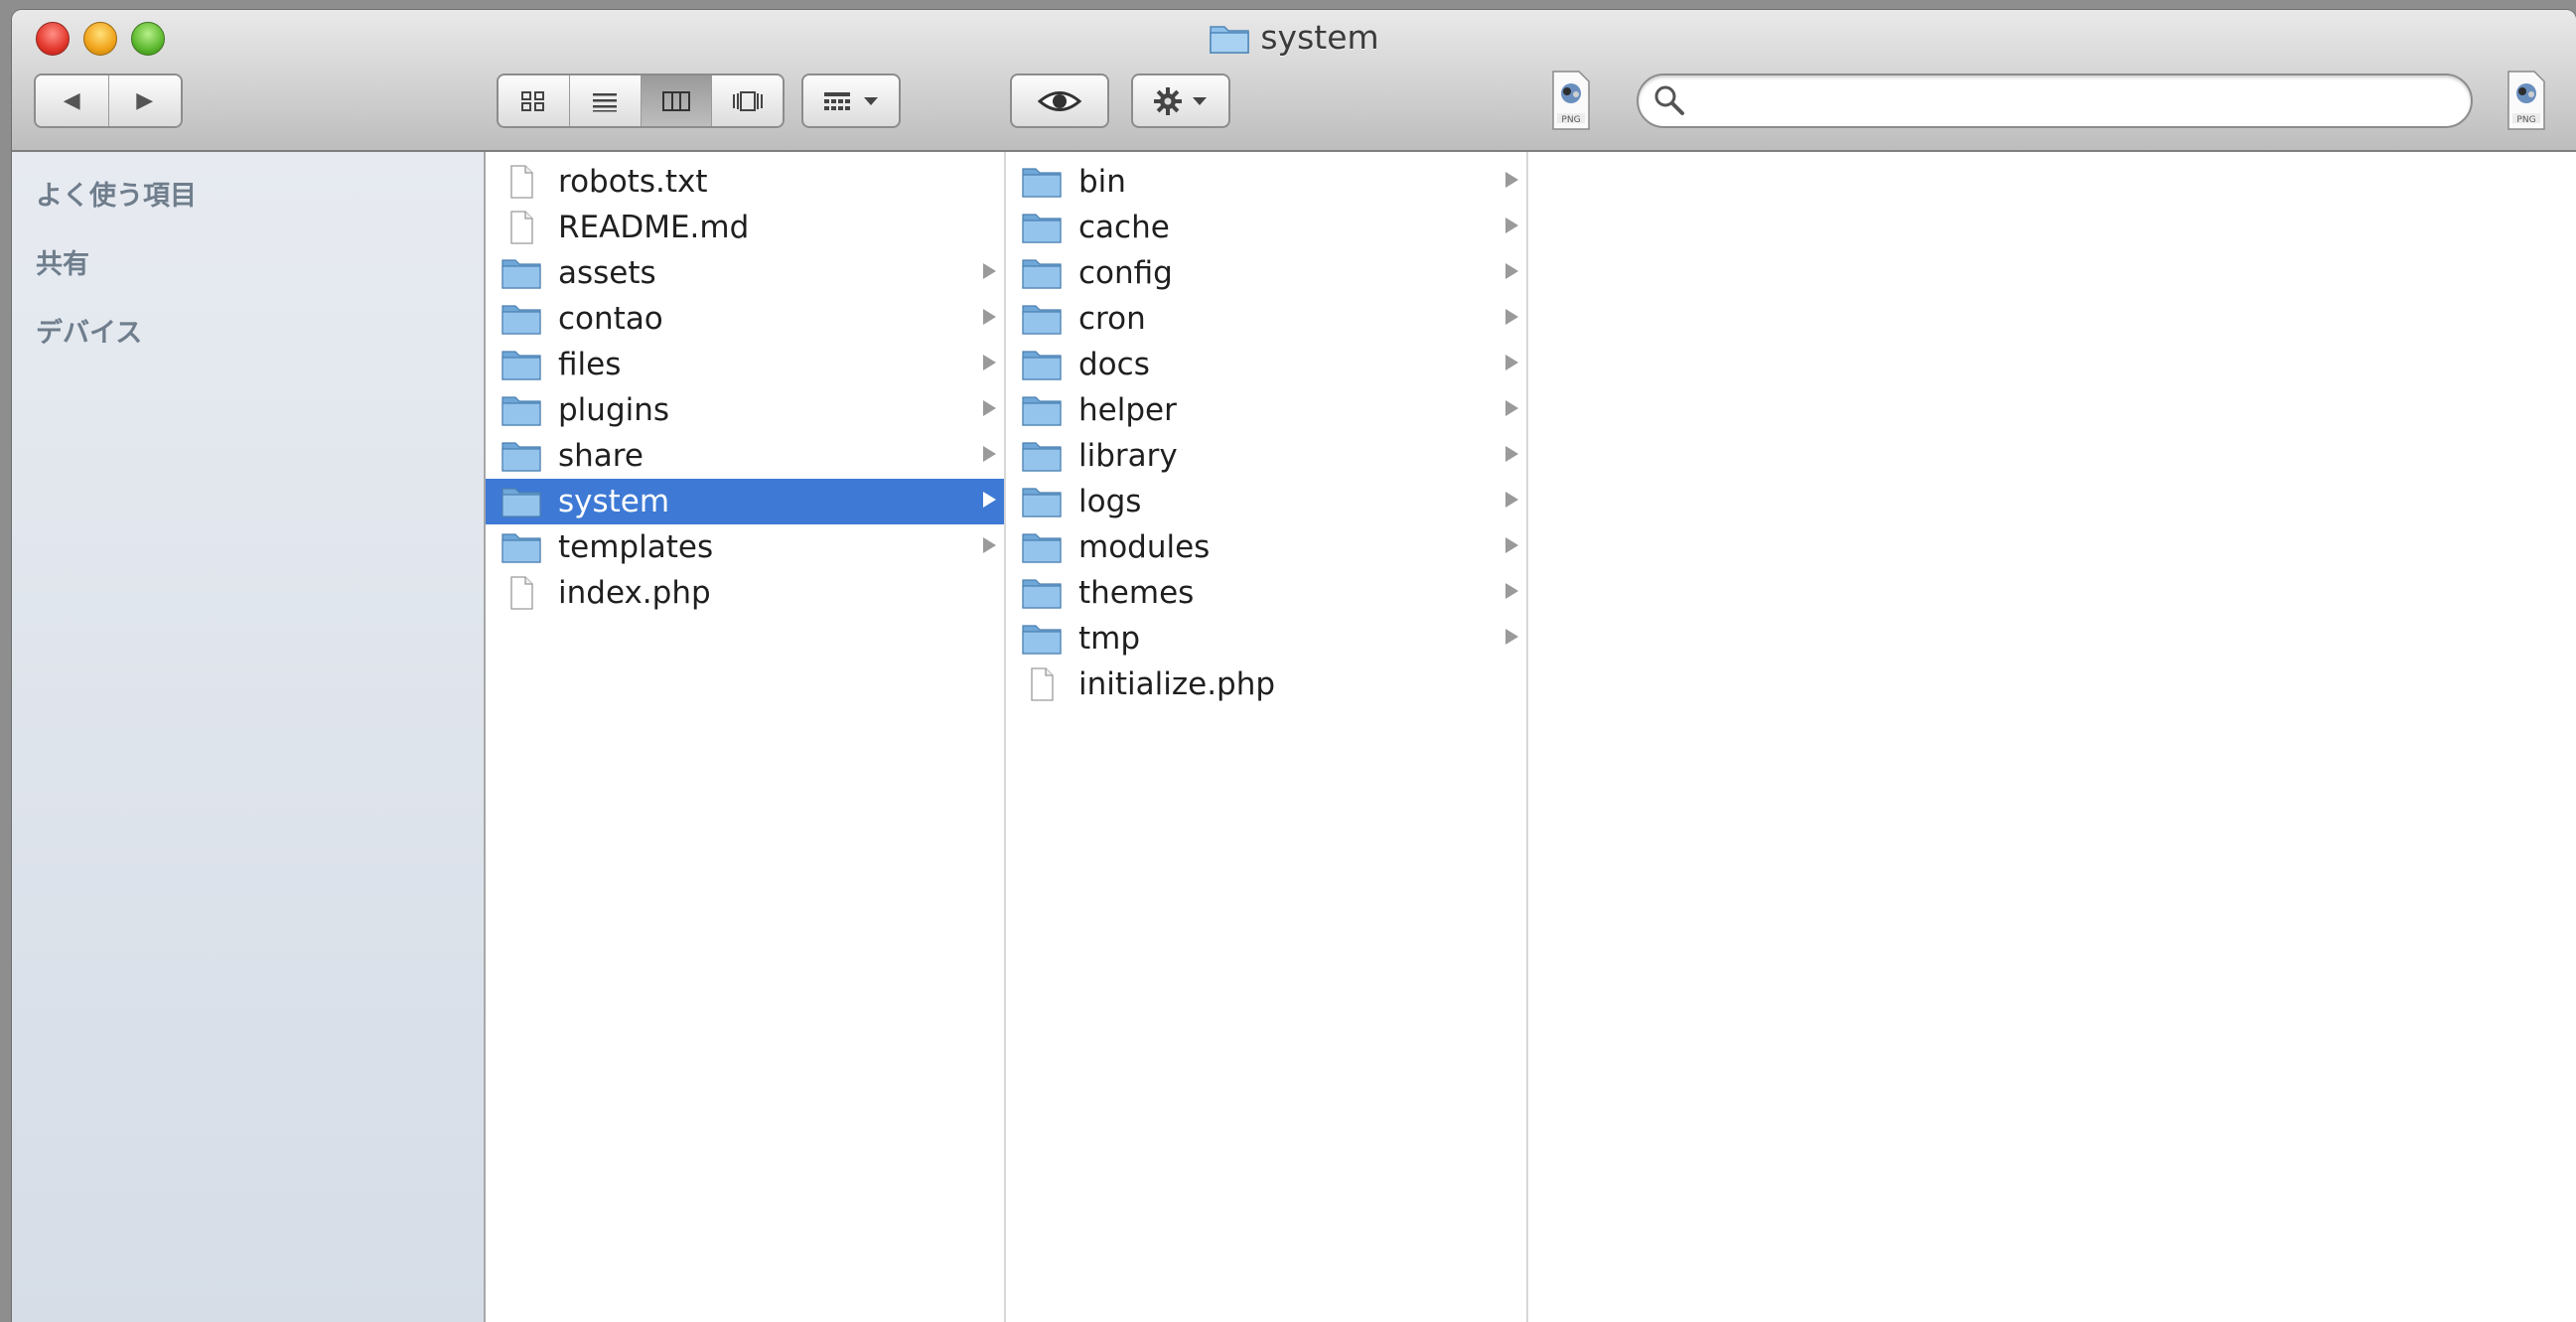 The image size is (2576, 1322). Describe the element at coordinates (745, 182) in the screenshot. I see `file-row: robots.txt` at that location.